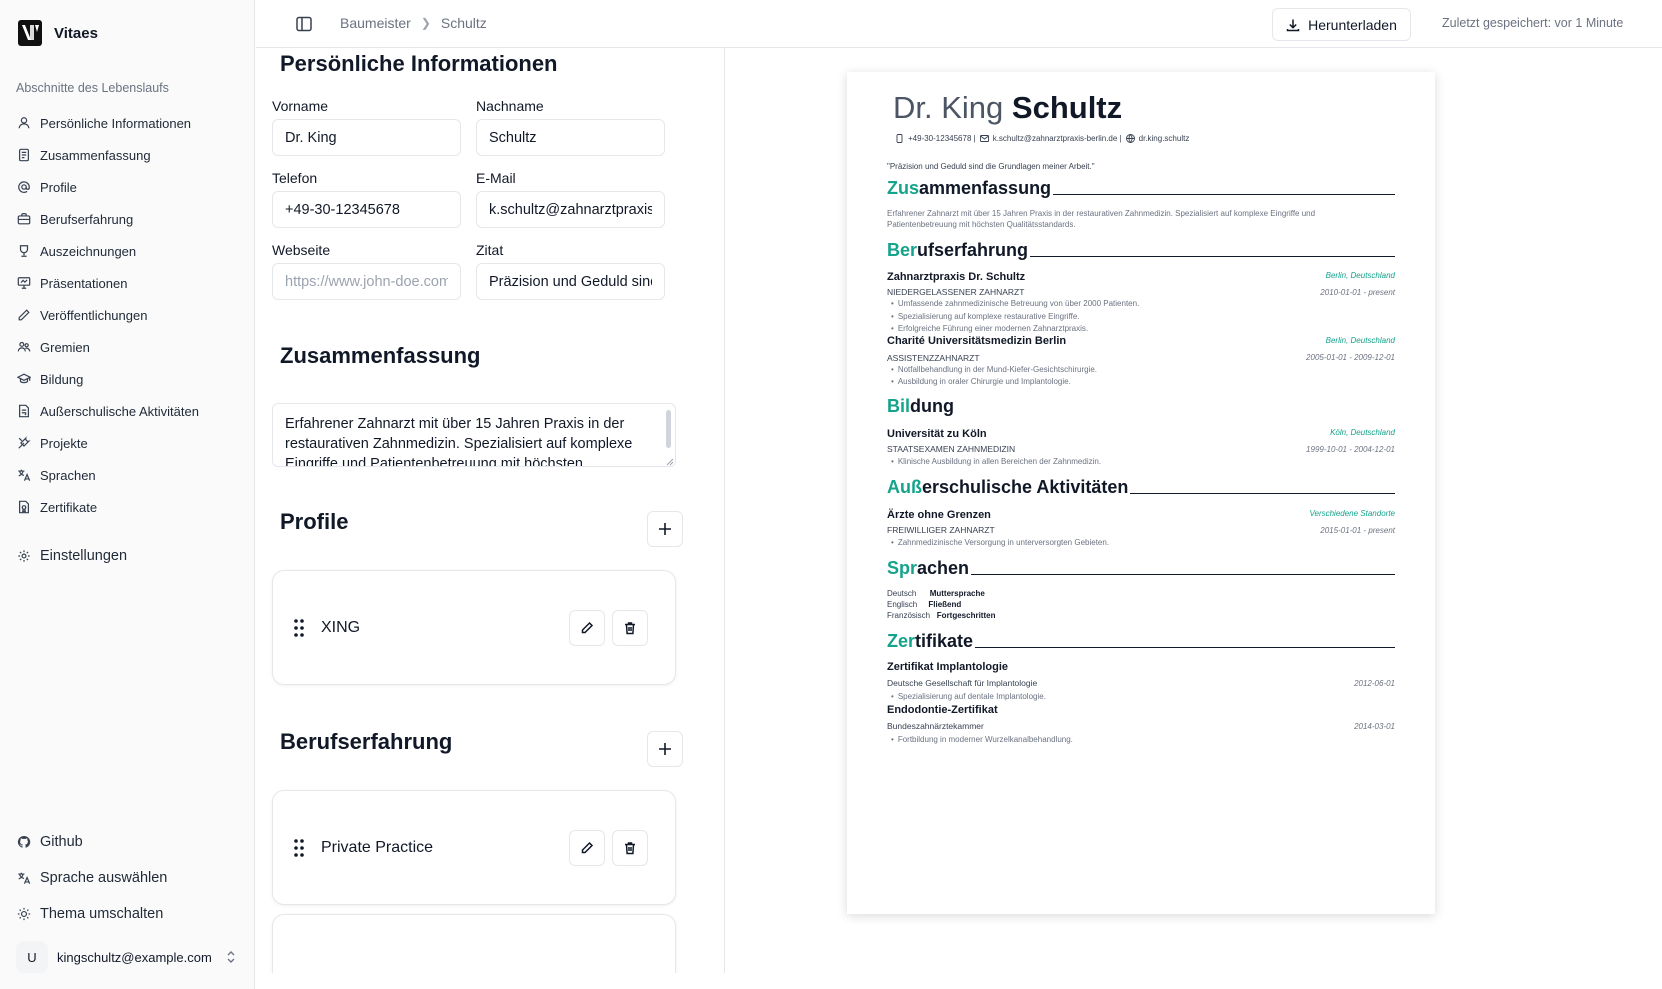 Image resolution: width=1662 pixels, height=989 pixels. I want to click on edit-profile-button, so click(587, 628).